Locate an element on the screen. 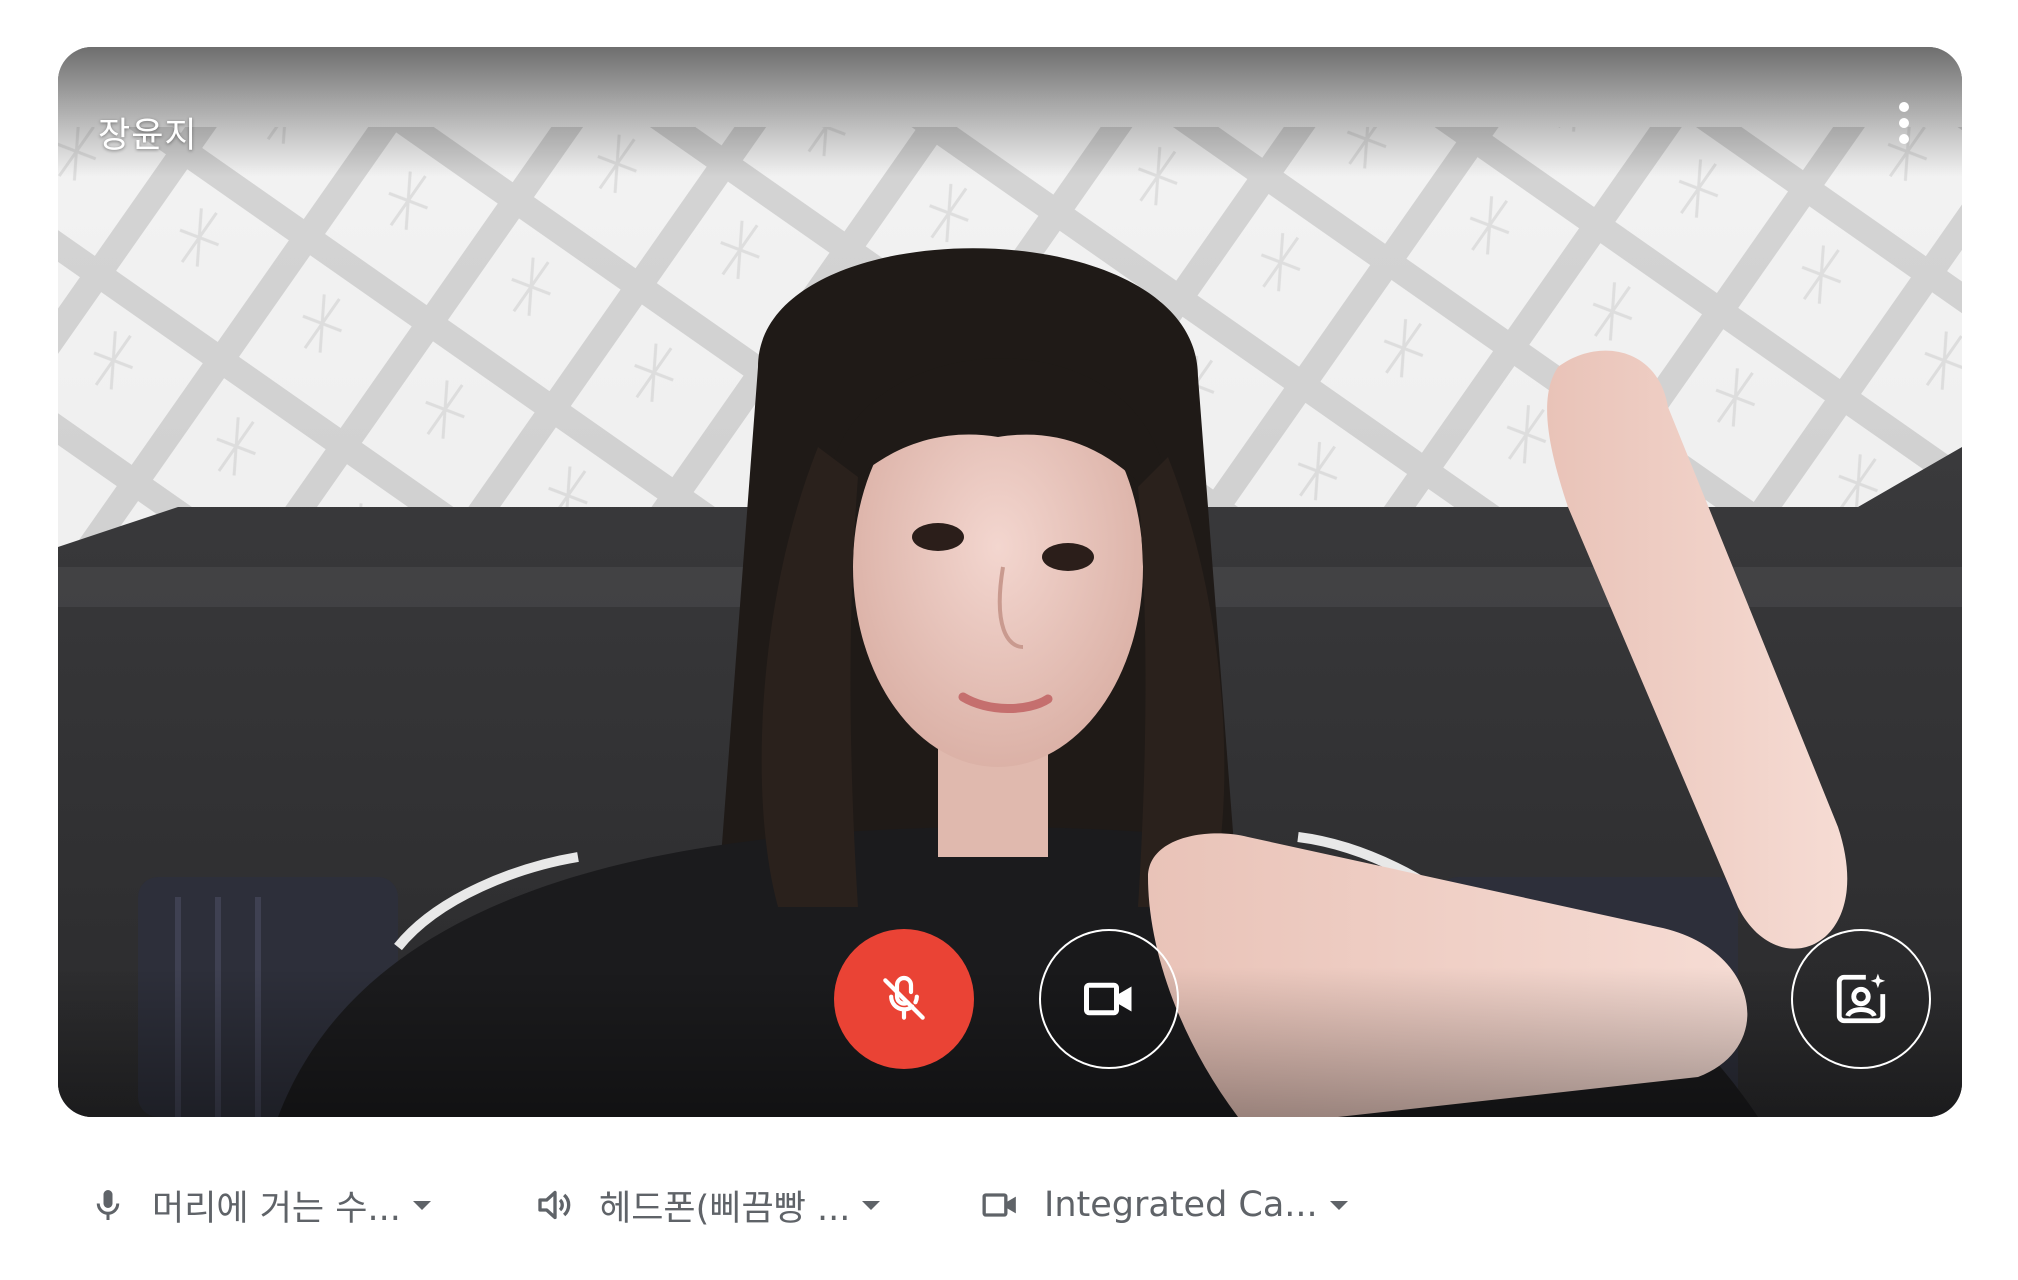 The height and width of the screenshot is (1280, 2018). participant-name: 장윤지 is located at coordinates (148, 136).